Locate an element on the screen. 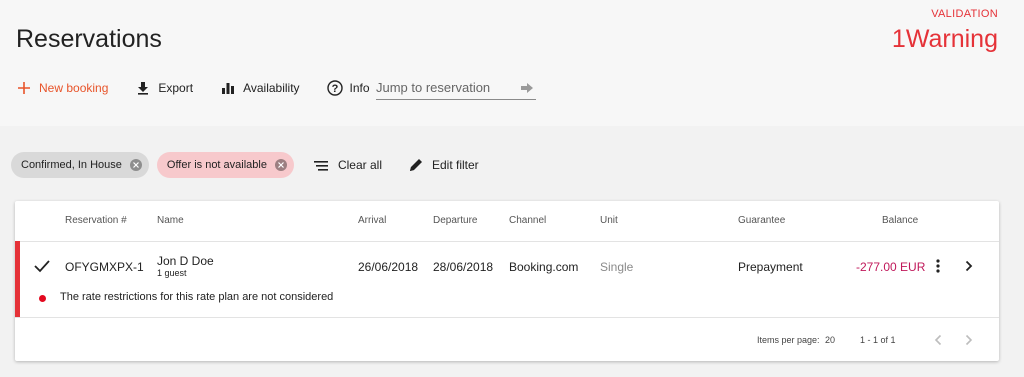  availability-button: Availability is located at coordinates (260, 88).